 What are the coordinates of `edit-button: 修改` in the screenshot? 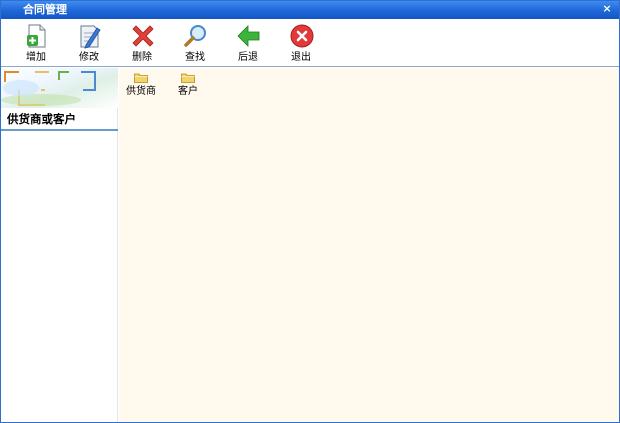 It's located at (89, 43).